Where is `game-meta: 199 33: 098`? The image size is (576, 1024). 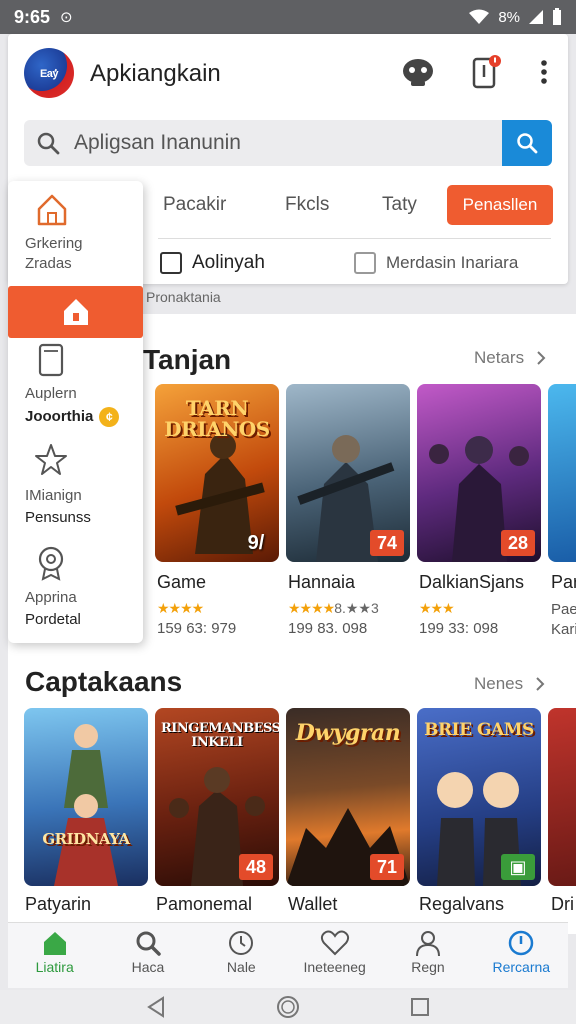 game-meta: 199 33: 098 is located at coordinates (459, 628).